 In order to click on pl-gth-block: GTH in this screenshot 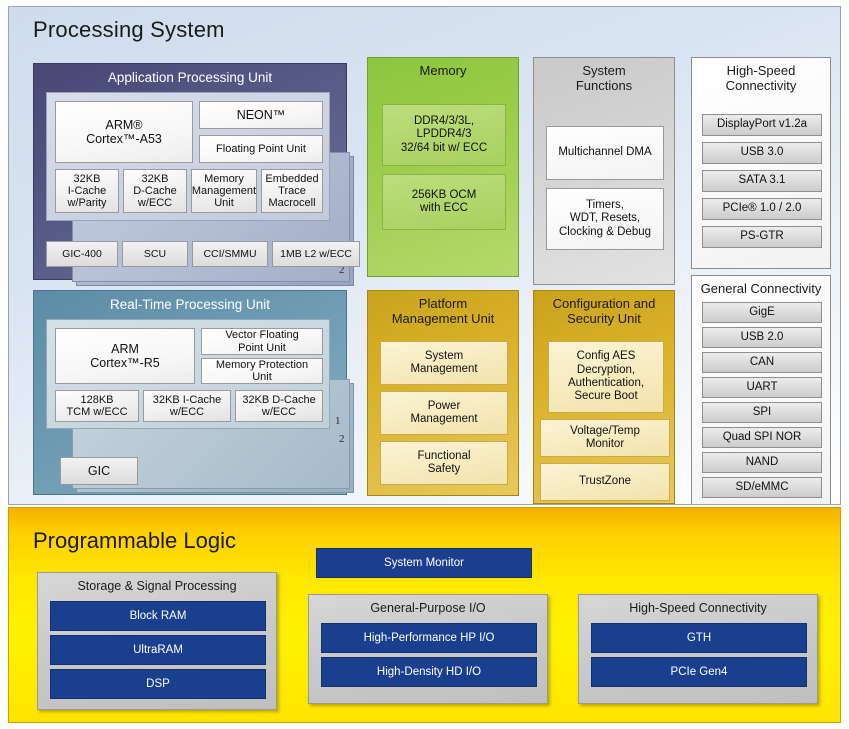, I will do `click(699, 638)`.